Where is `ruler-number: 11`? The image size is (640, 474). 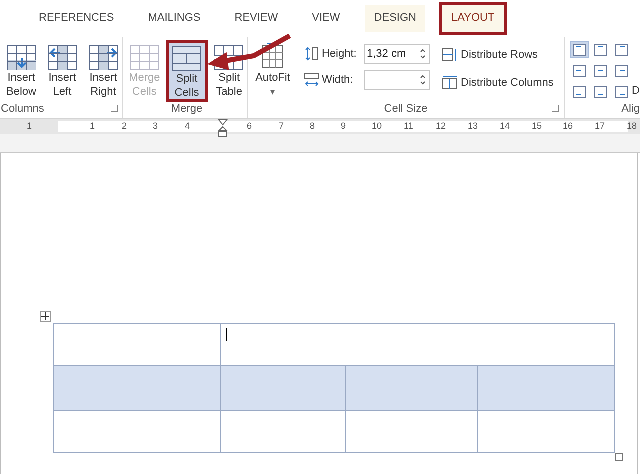
ruler-number: 11 is located at coordinates (409, 126).